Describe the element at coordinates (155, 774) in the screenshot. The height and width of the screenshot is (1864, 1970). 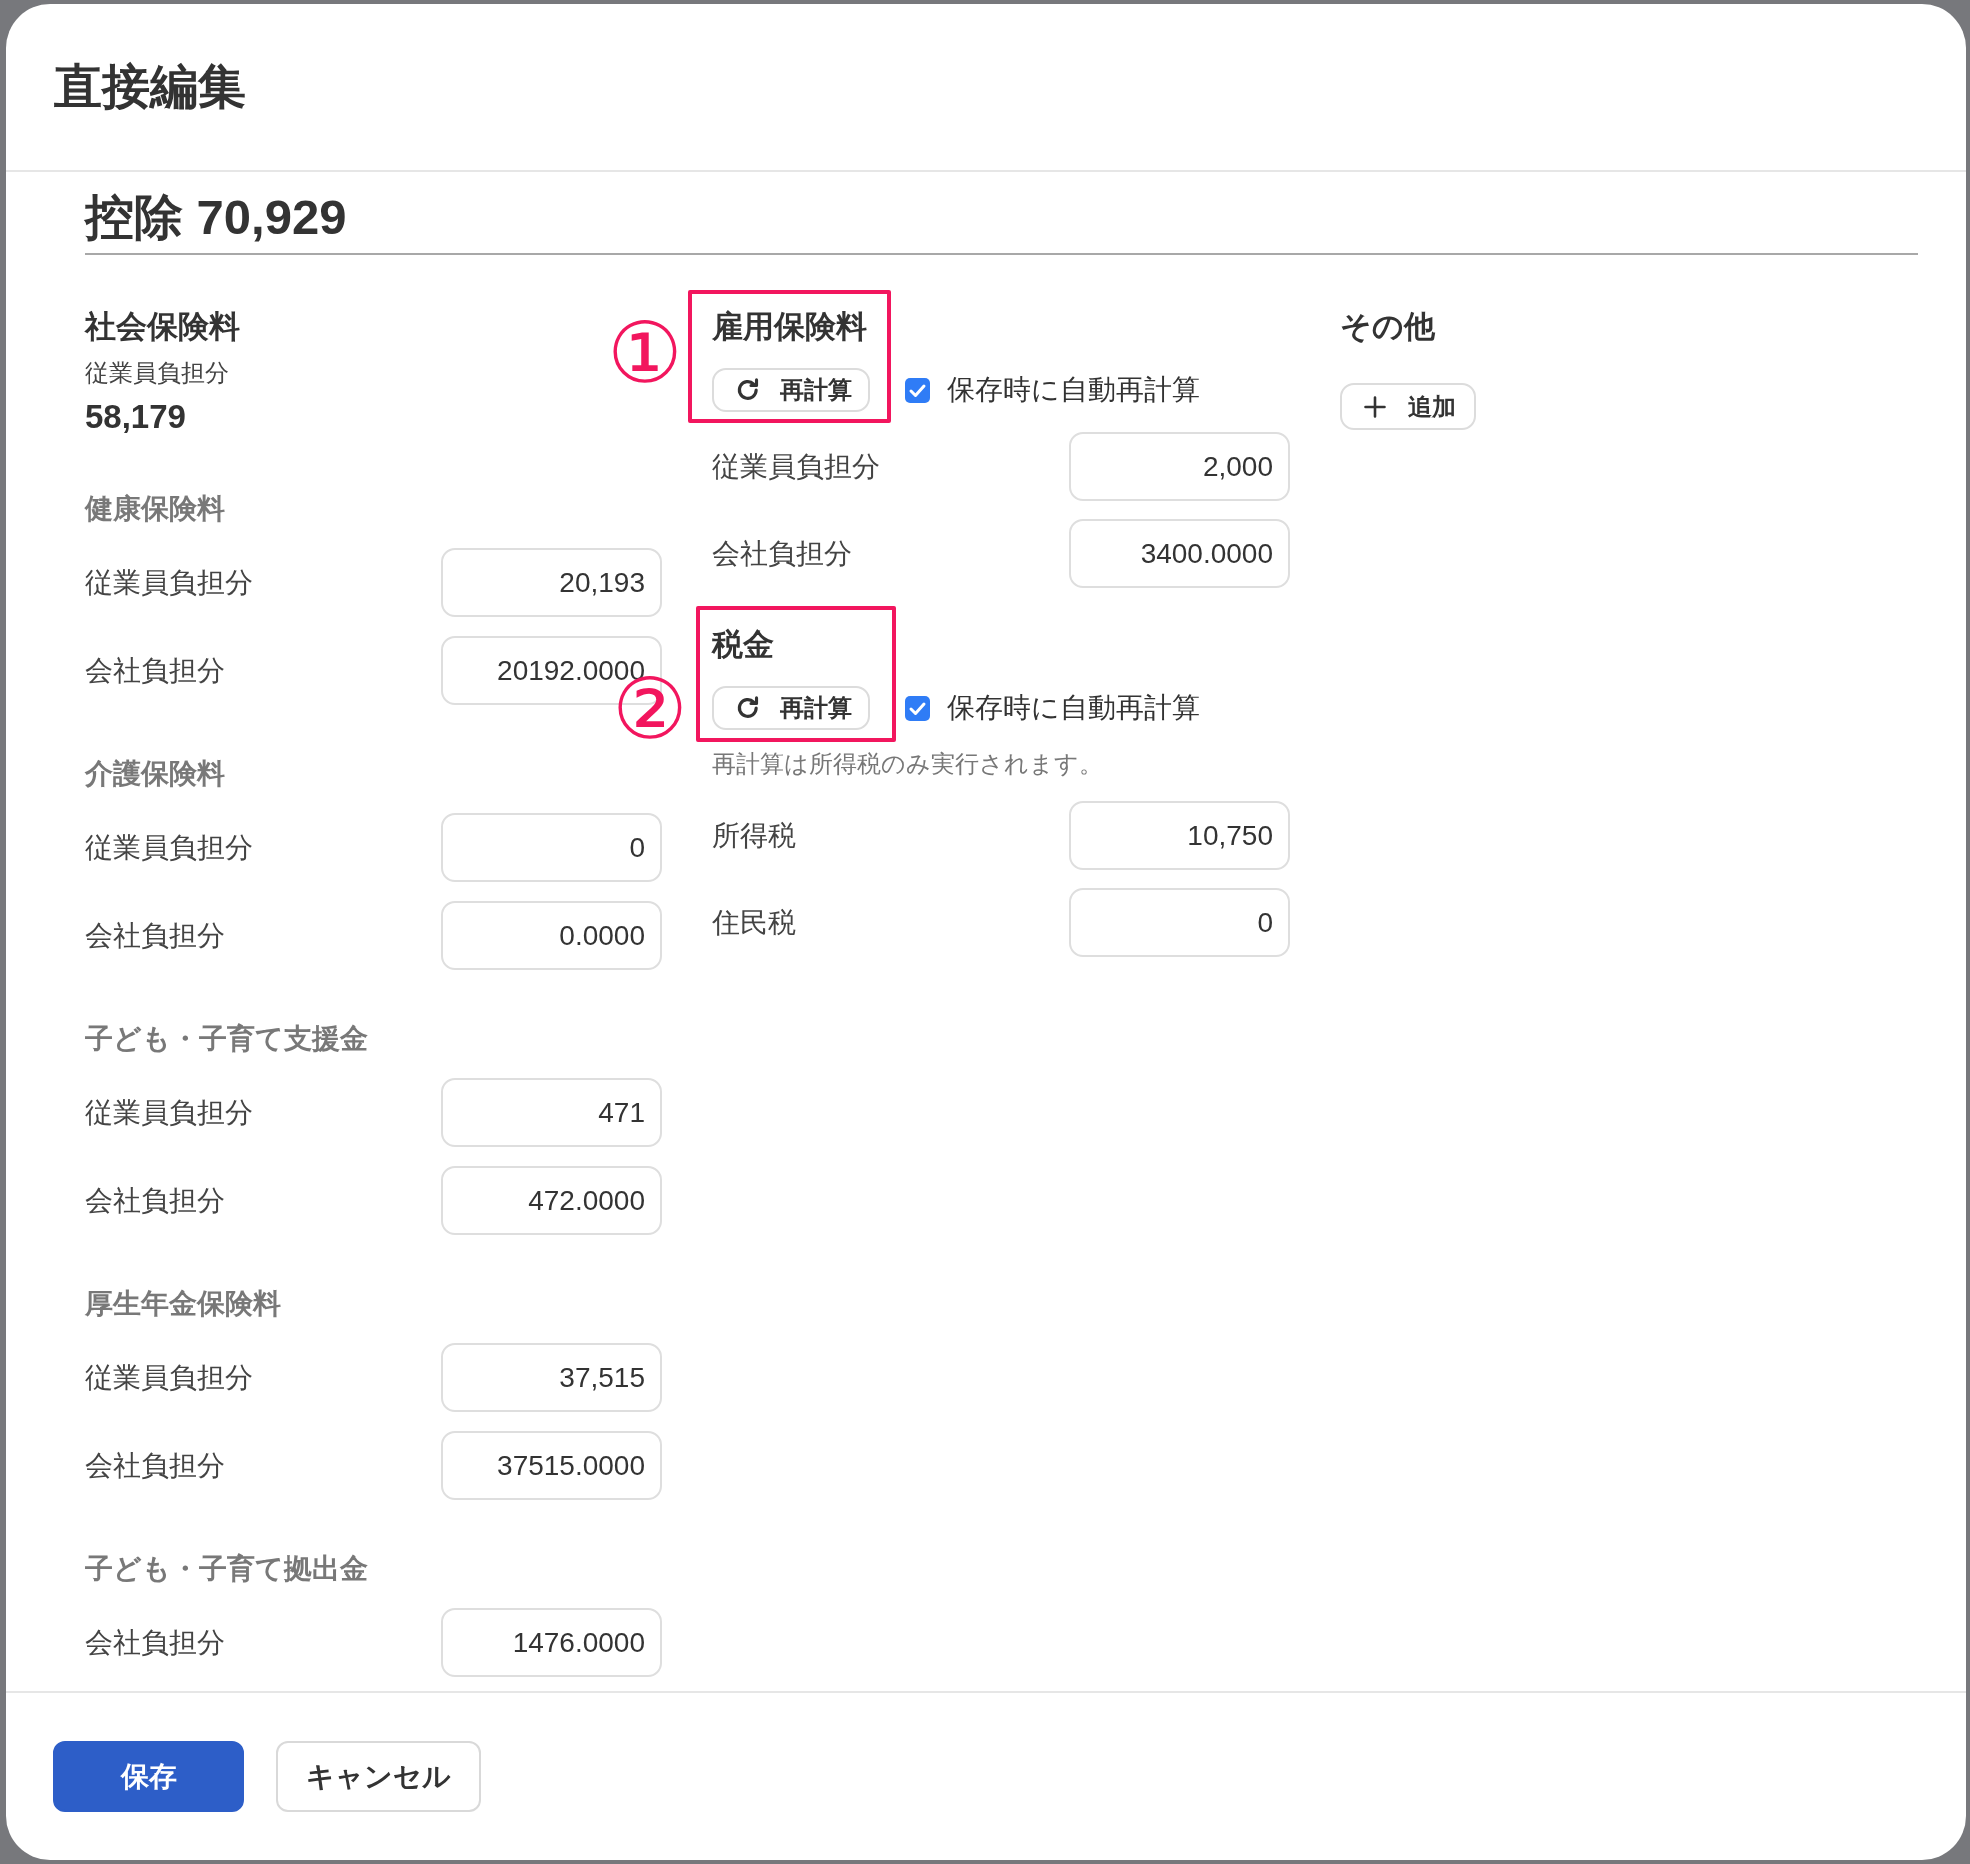
I see `group-heading: 介護保険料` at that location.